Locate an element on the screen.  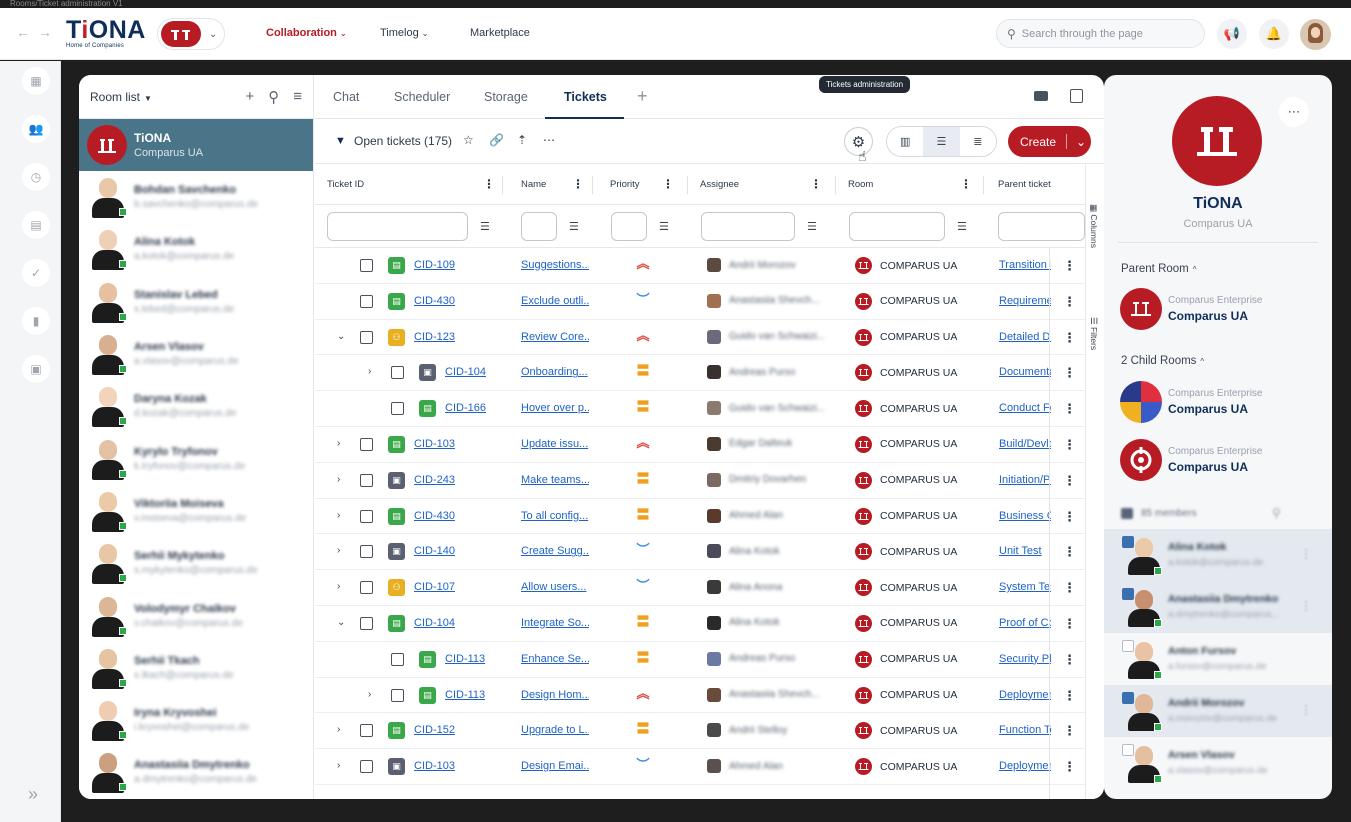
add-tab-icon: + is located at coordinates (642, 96).